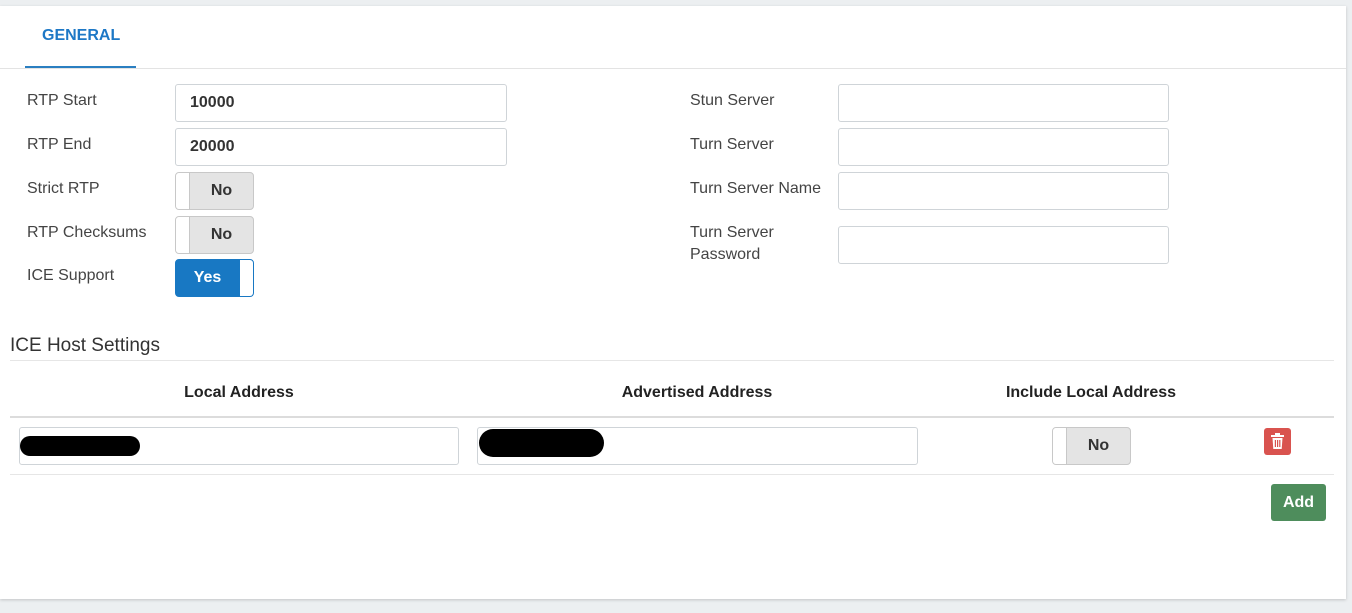 The height and width of the screenshot is (613, 1352). Describe the element at coordinates (1003, 191) in the screenshot. I see `turn-server-name-input` at that location.